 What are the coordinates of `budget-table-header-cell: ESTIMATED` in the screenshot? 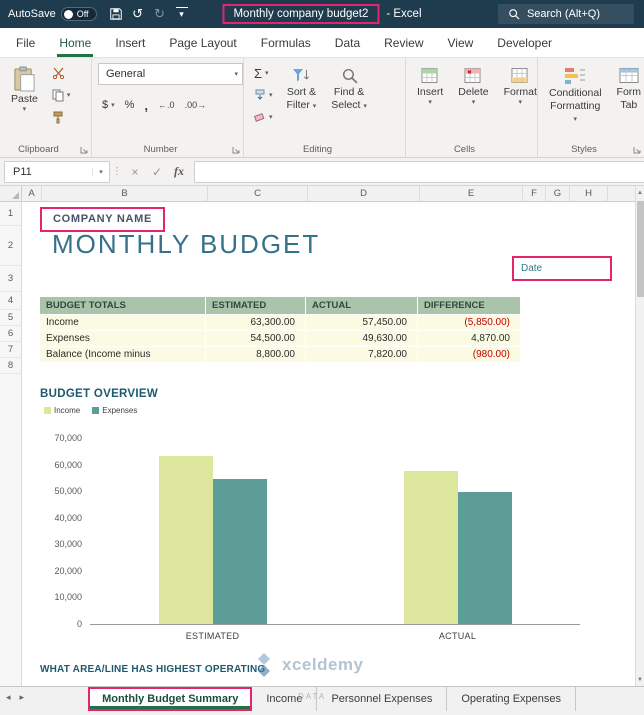 It's located at (256, 306).